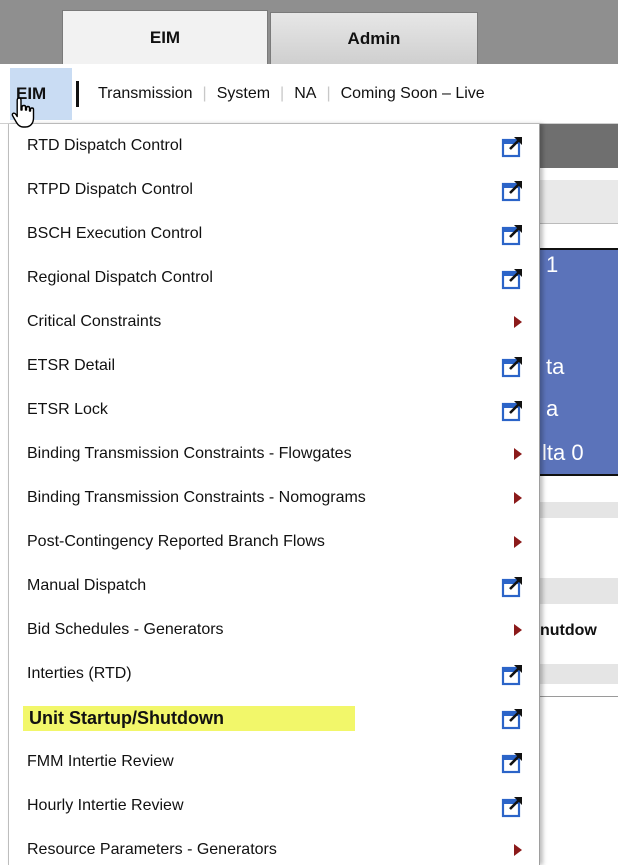 This screenshot has height=865, width=618. What do you see at coordinates (94, 321) in the screenshot?
I see `menu-item-label: Critical Constraints` at bounding box center [94, 321].